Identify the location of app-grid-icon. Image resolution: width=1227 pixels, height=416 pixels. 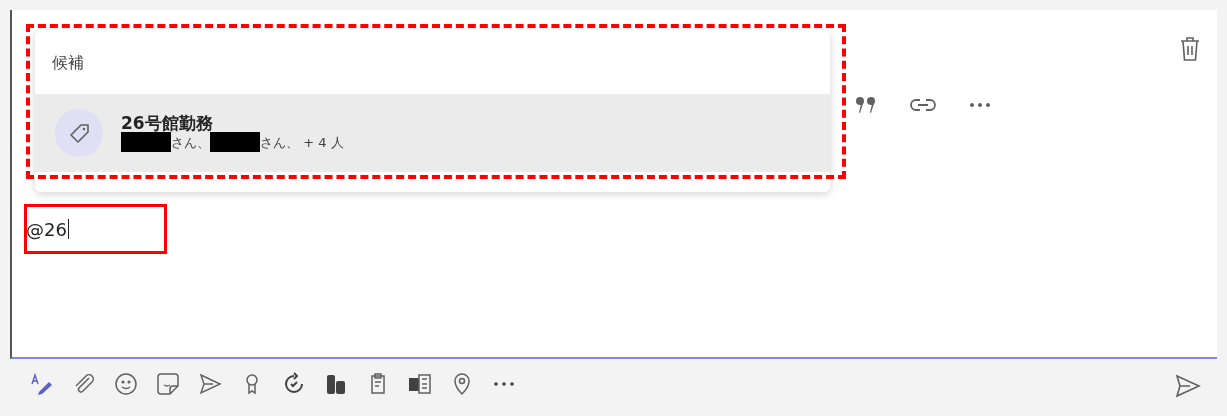
(420, 384).